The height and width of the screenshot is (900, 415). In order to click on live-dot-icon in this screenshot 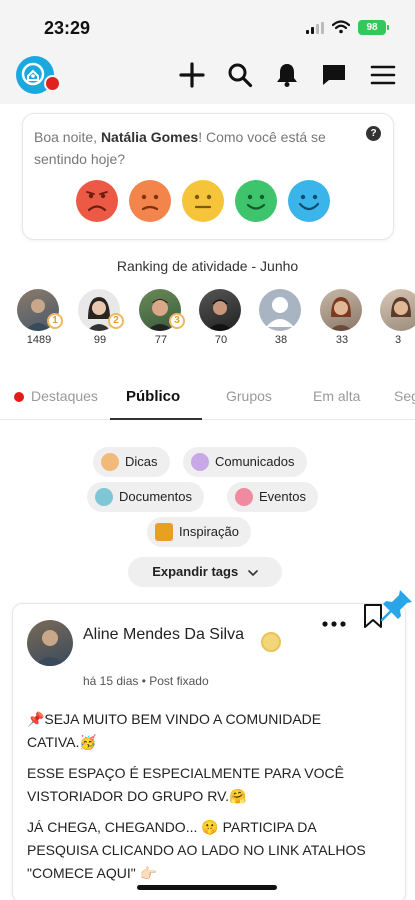, I will do `click(19, 397)`.